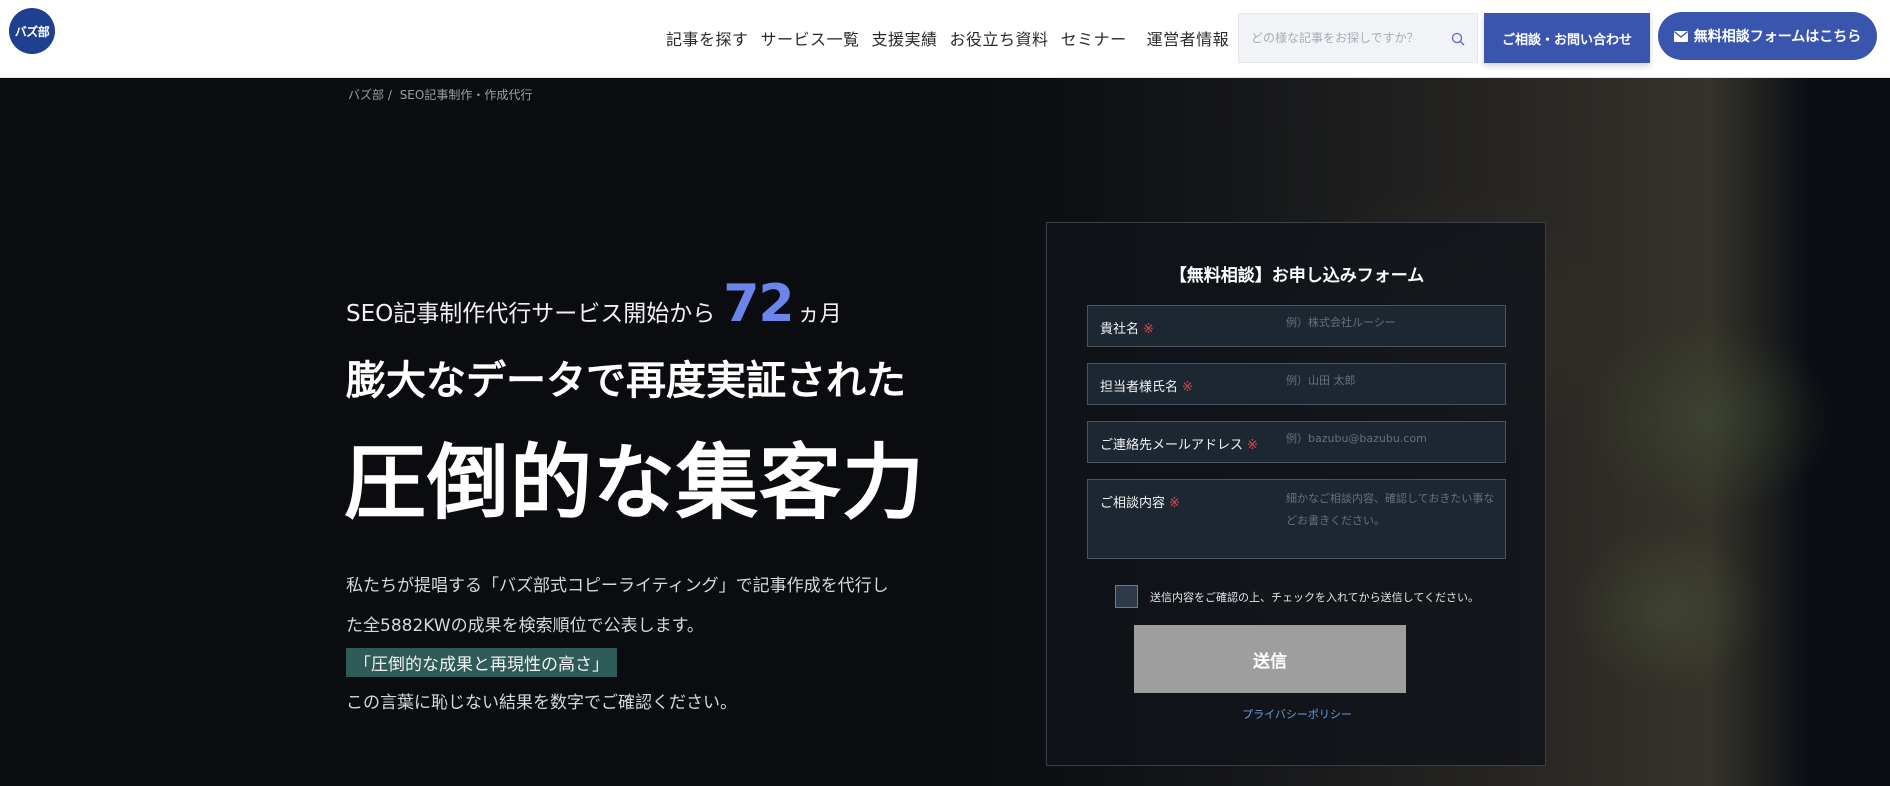  I want to click on inquiry-field: ご相談内容 ※, so click(1296, 519).